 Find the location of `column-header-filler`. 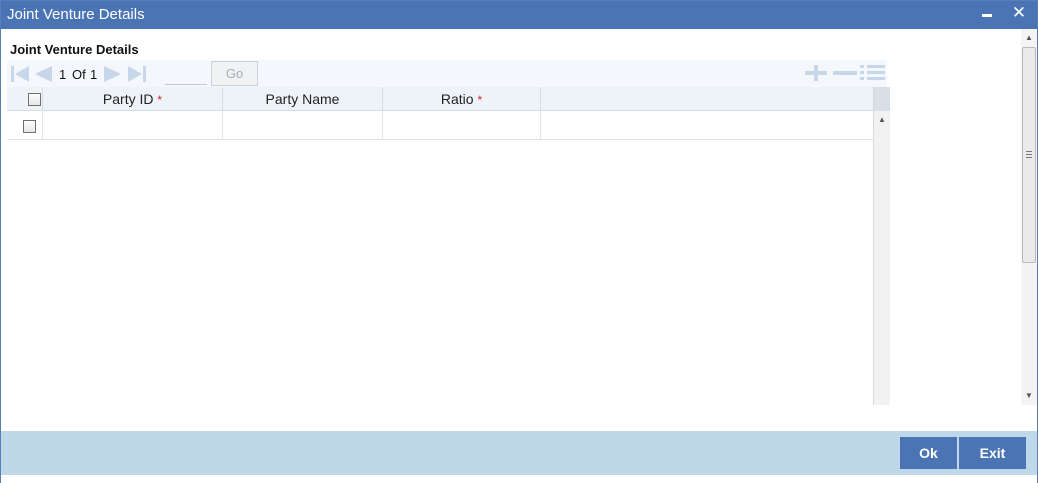

column-header-filler is located at coordinates (707, 99).